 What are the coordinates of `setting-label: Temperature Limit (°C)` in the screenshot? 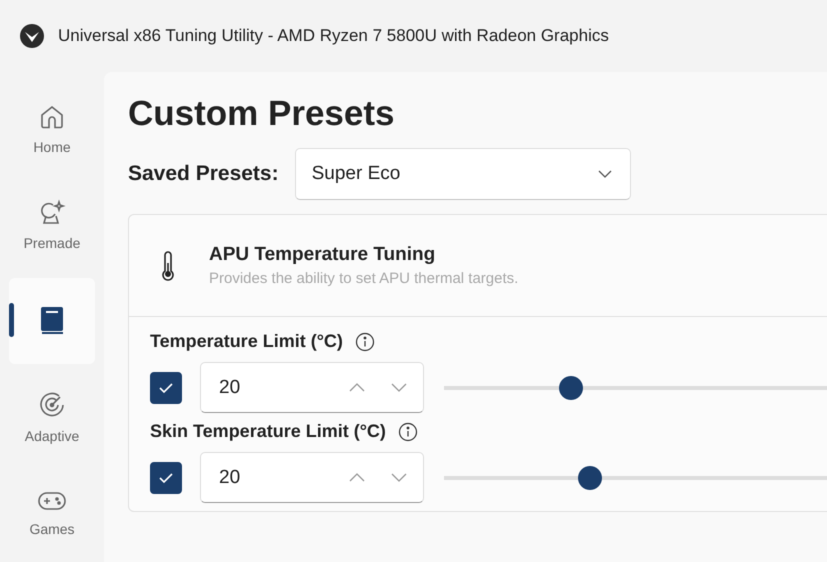 It's located at (246, 341).